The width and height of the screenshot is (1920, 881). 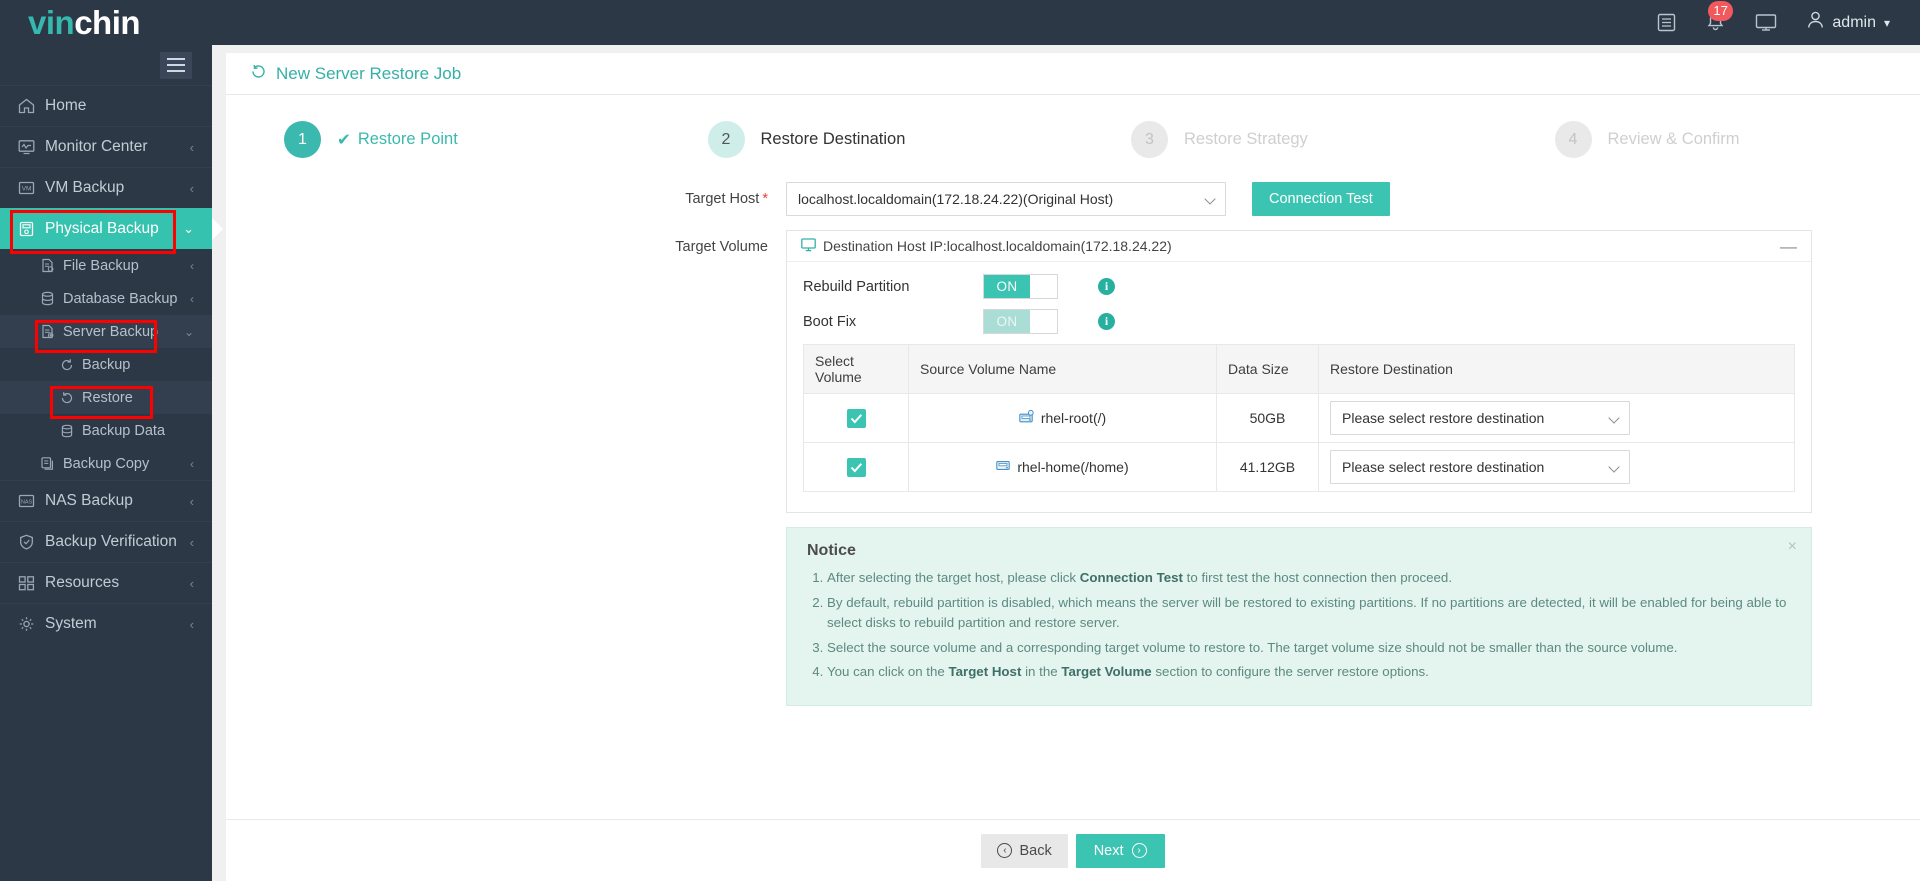 I want to click on sidebar-item-label: Backup Verification, so click(x=111, y=541).